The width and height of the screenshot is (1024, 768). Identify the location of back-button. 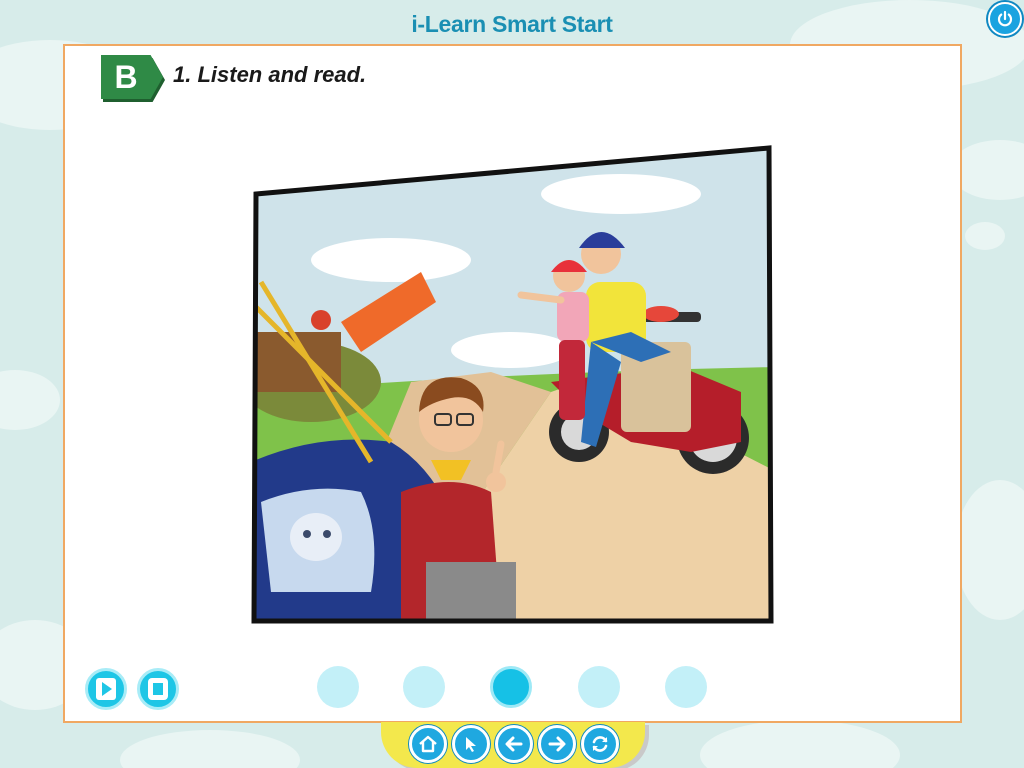
(514, 744).